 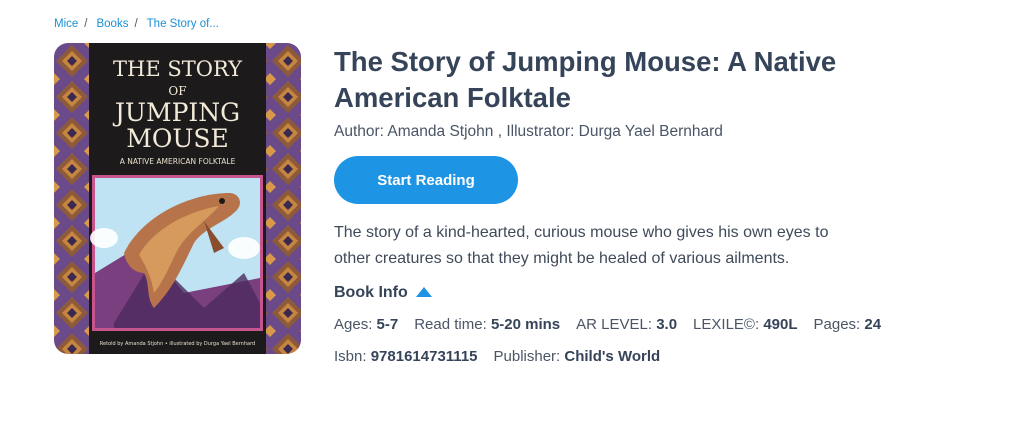 What do you see at coordinates (614, 324) in the screenshot?
I see `meta-ar-level-label: AR LEVEL:` at bounding box center [614, 324].